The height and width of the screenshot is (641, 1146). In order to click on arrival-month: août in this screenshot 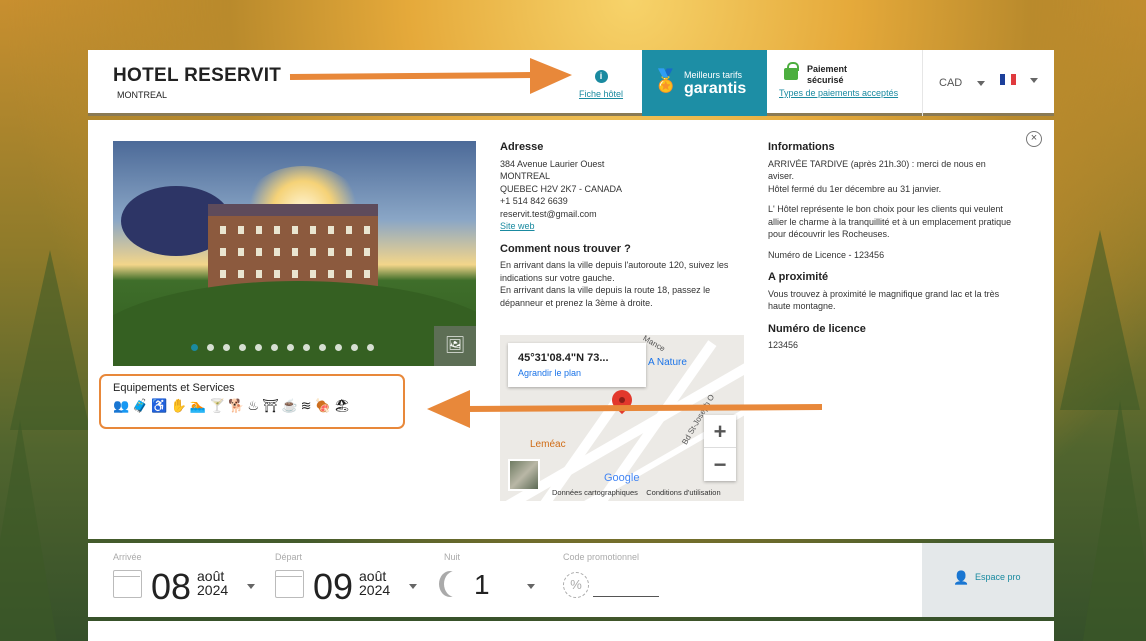, I will do `click(211, 576)`.